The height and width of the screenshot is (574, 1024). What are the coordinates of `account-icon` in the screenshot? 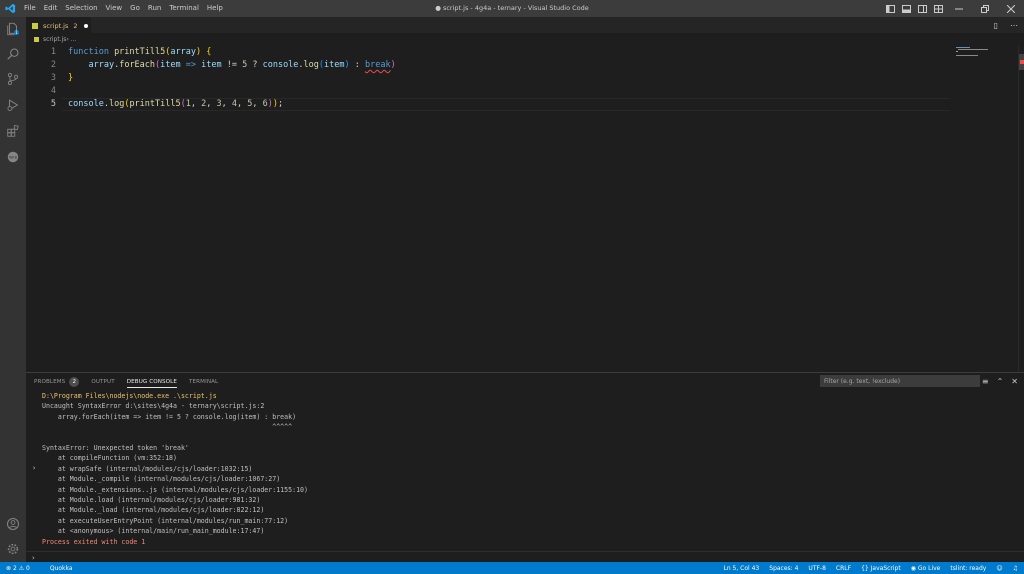 It's located at (13, 524).